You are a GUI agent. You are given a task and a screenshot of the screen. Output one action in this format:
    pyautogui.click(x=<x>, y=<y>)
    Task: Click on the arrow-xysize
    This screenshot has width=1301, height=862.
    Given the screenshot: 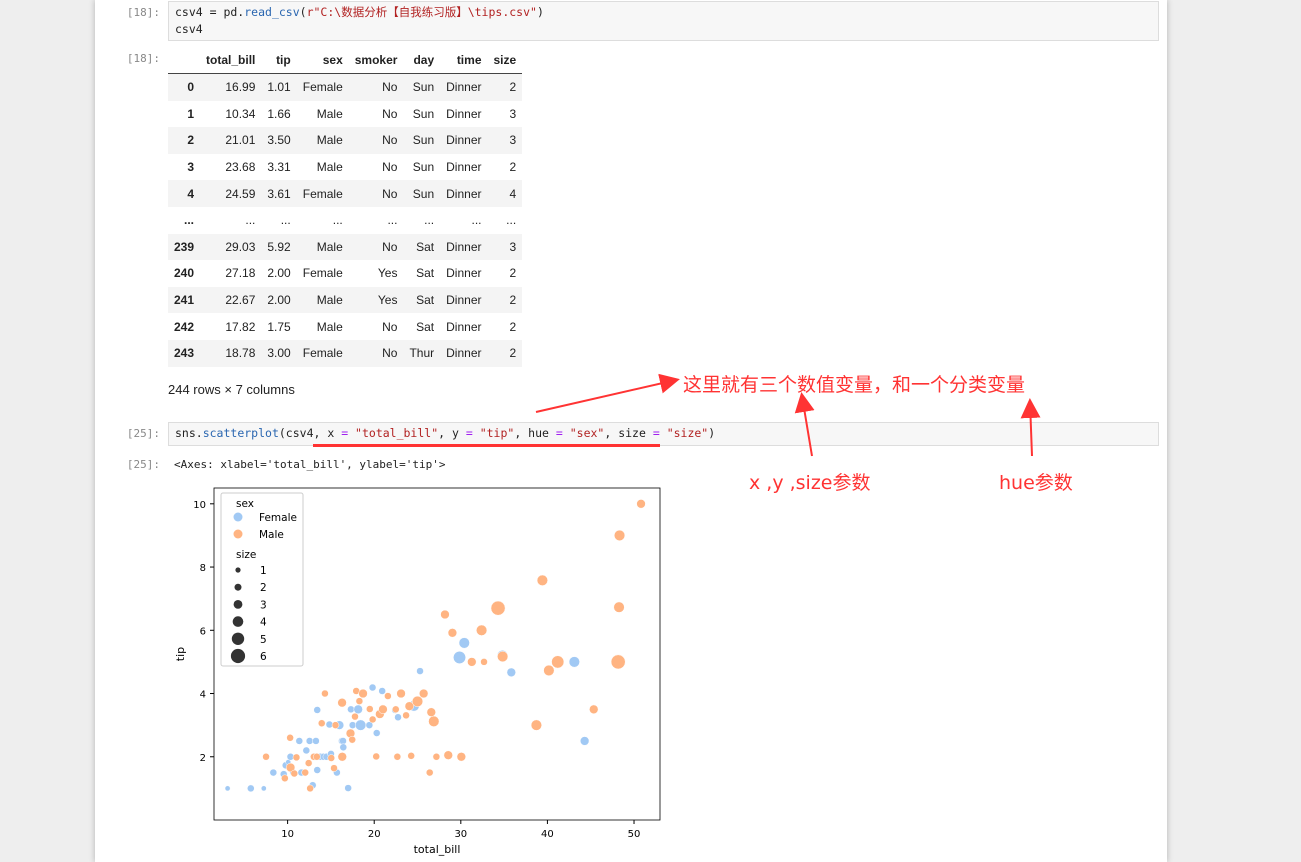 What is the action you would take?
    pyautogui.click(x=804, y=424)
    